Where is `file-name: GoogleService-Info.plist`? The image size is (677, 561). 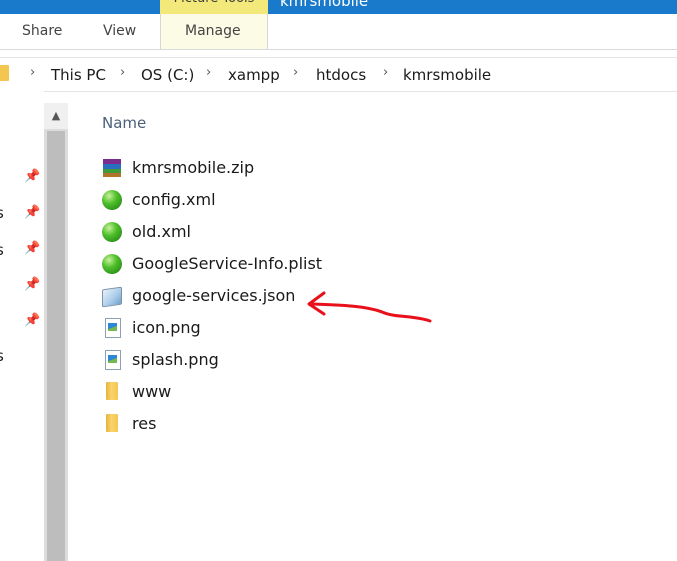
file-name: GoogleService-Info.plist is located at coordinates (227, 263).